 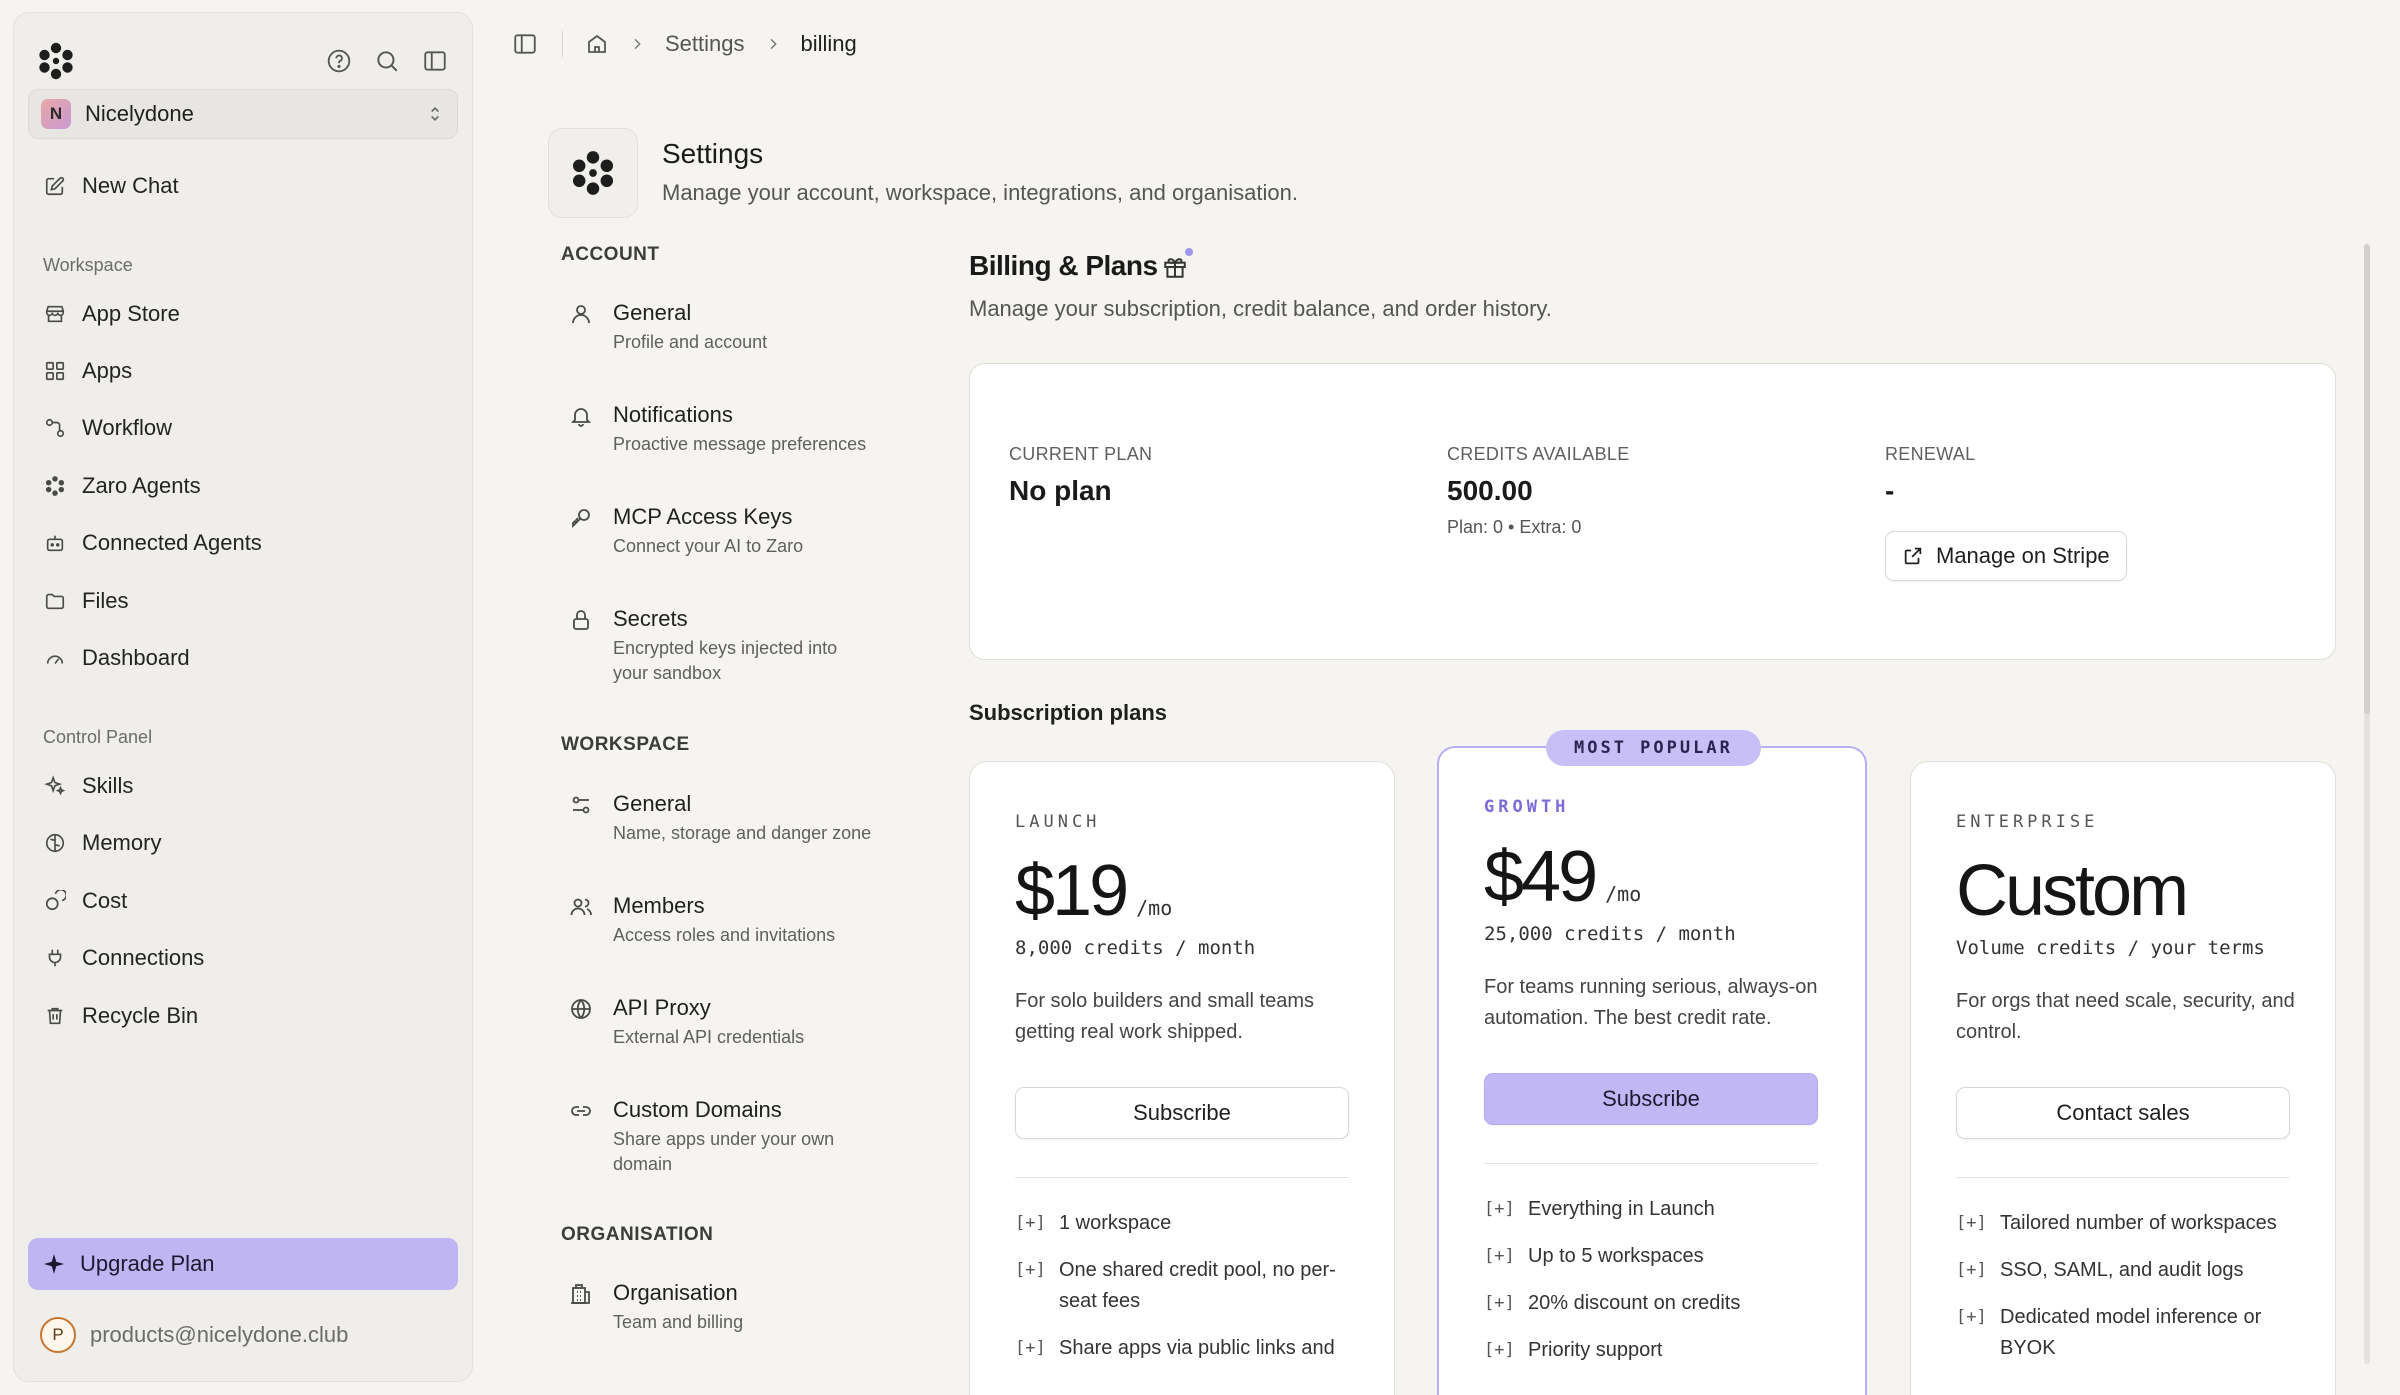 What do you see at coordinates (2367, 479) in the screenshot?
I see `scrollbar-thumb` at bounding box center [2367, 479].